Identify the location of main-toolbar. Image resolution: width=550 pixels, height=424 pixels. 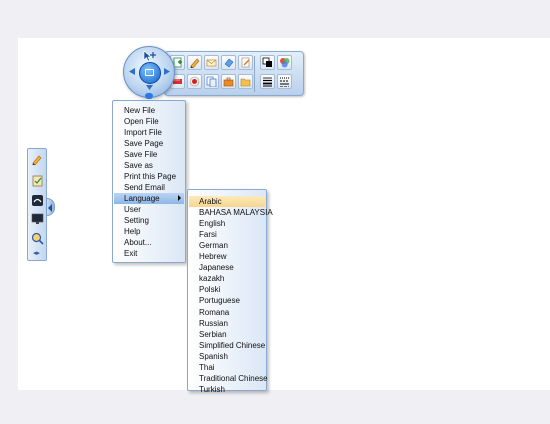
(234, 73).